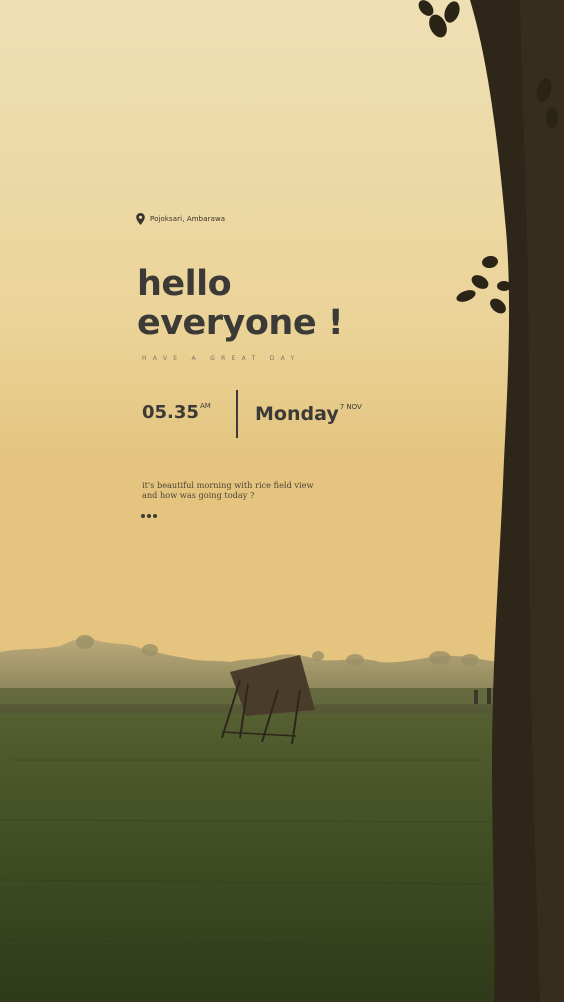  What do you see at coordinates (140, 219) in the screenshot?
I see `map-pin-icon` at bounding box center [140, 219].